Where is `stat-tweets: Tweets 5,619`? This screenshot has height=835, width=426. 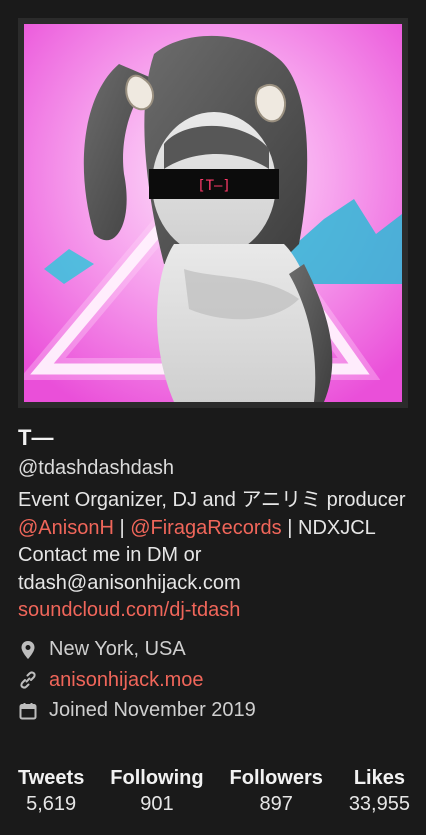
stat-tweets: Tweets 5,619 is located at coordinates (51, 791).